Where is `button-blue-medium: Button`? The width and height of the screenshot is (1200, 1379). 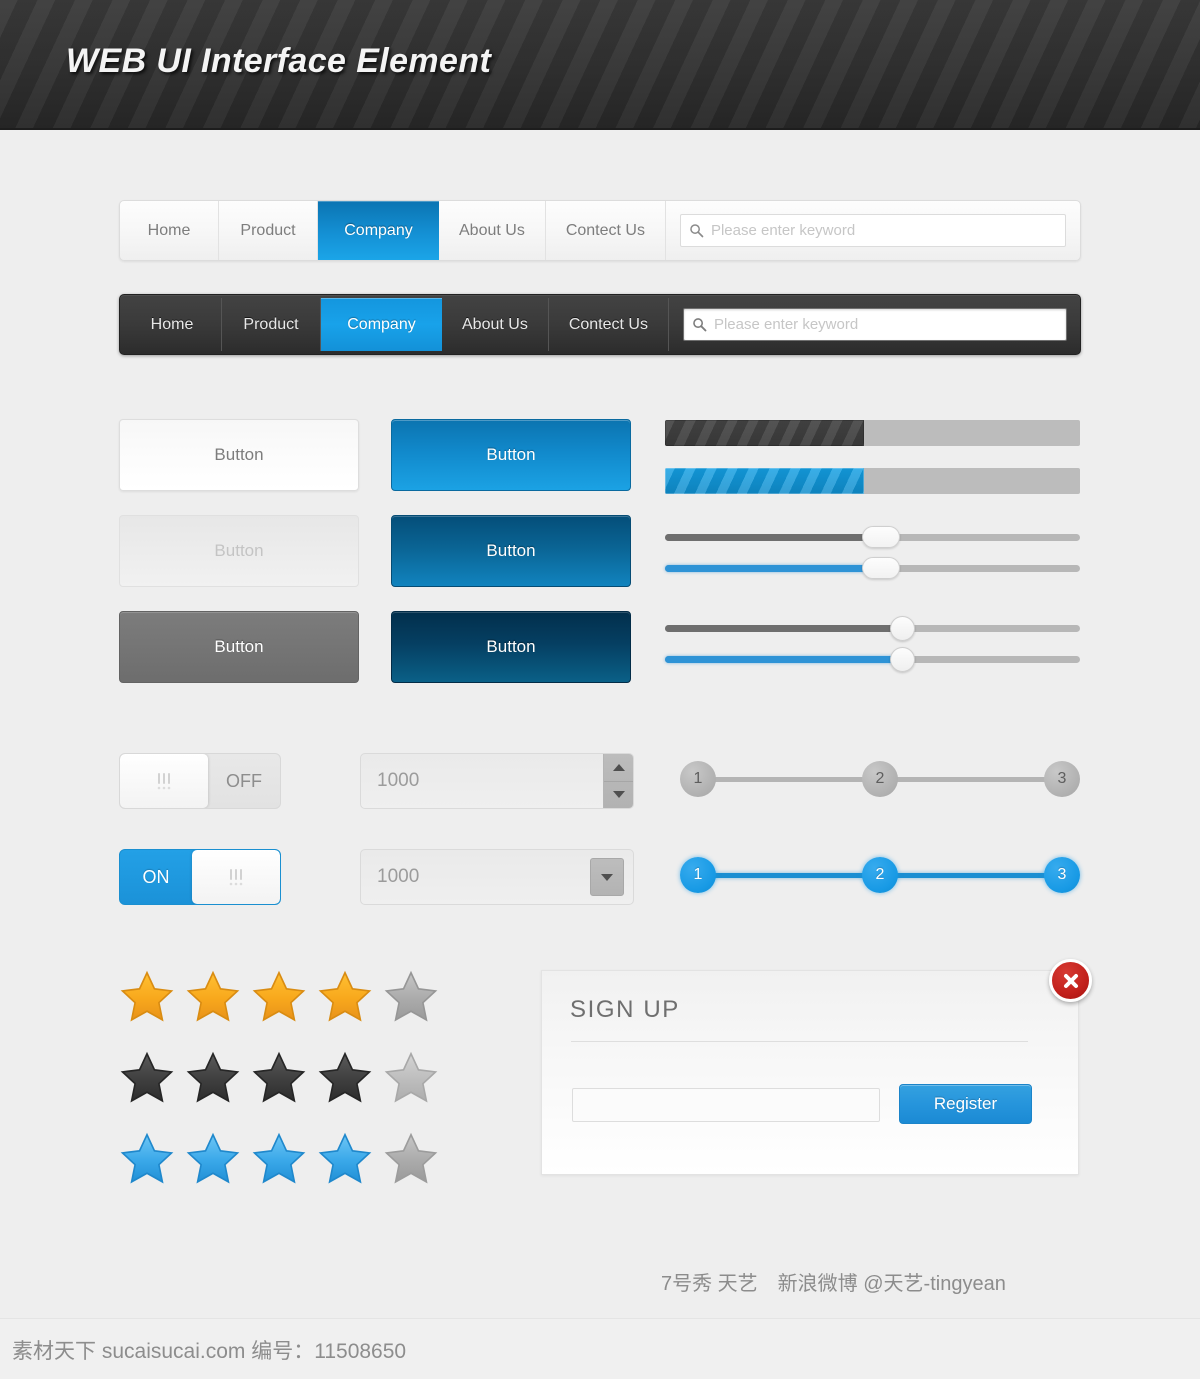 button-blue-medium: Button is located at coordinates (511, 551).